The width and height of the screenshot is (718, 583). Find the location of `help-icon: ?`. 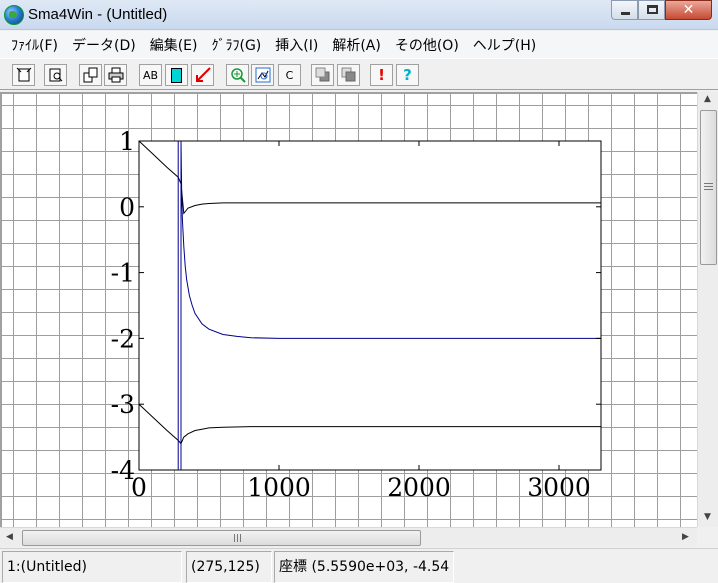

help-icon: ? is located at coordinates (407, 75).